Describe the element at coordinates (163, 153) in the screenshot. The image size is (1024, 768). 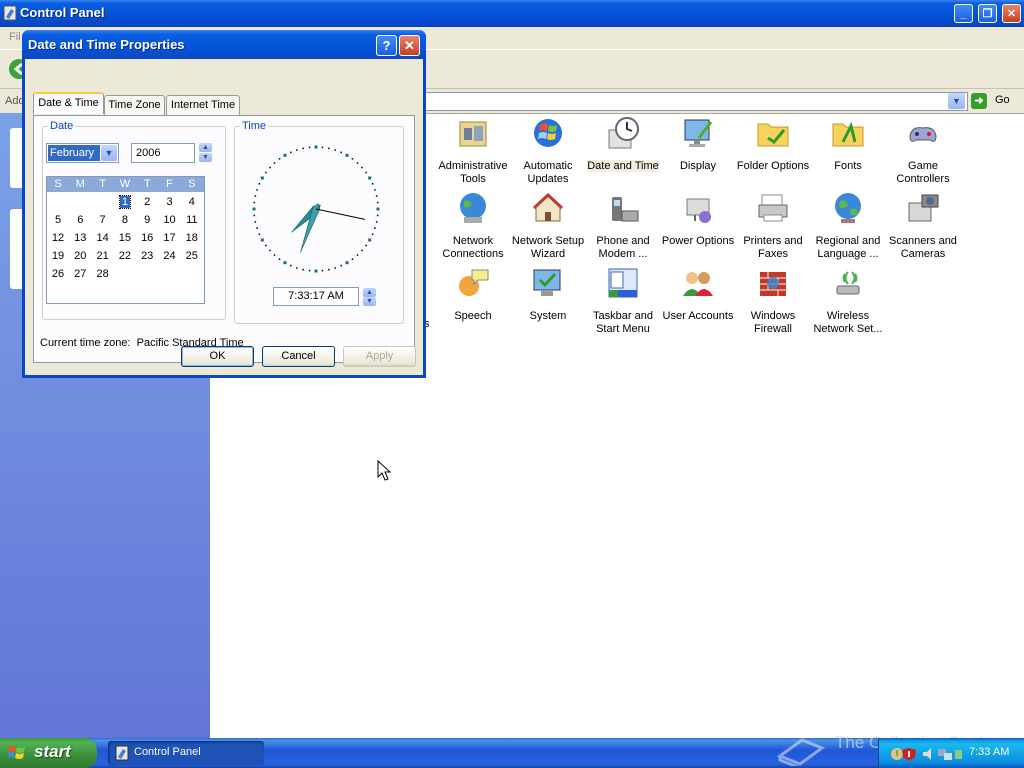
I see `year-input: 2006` at that location.